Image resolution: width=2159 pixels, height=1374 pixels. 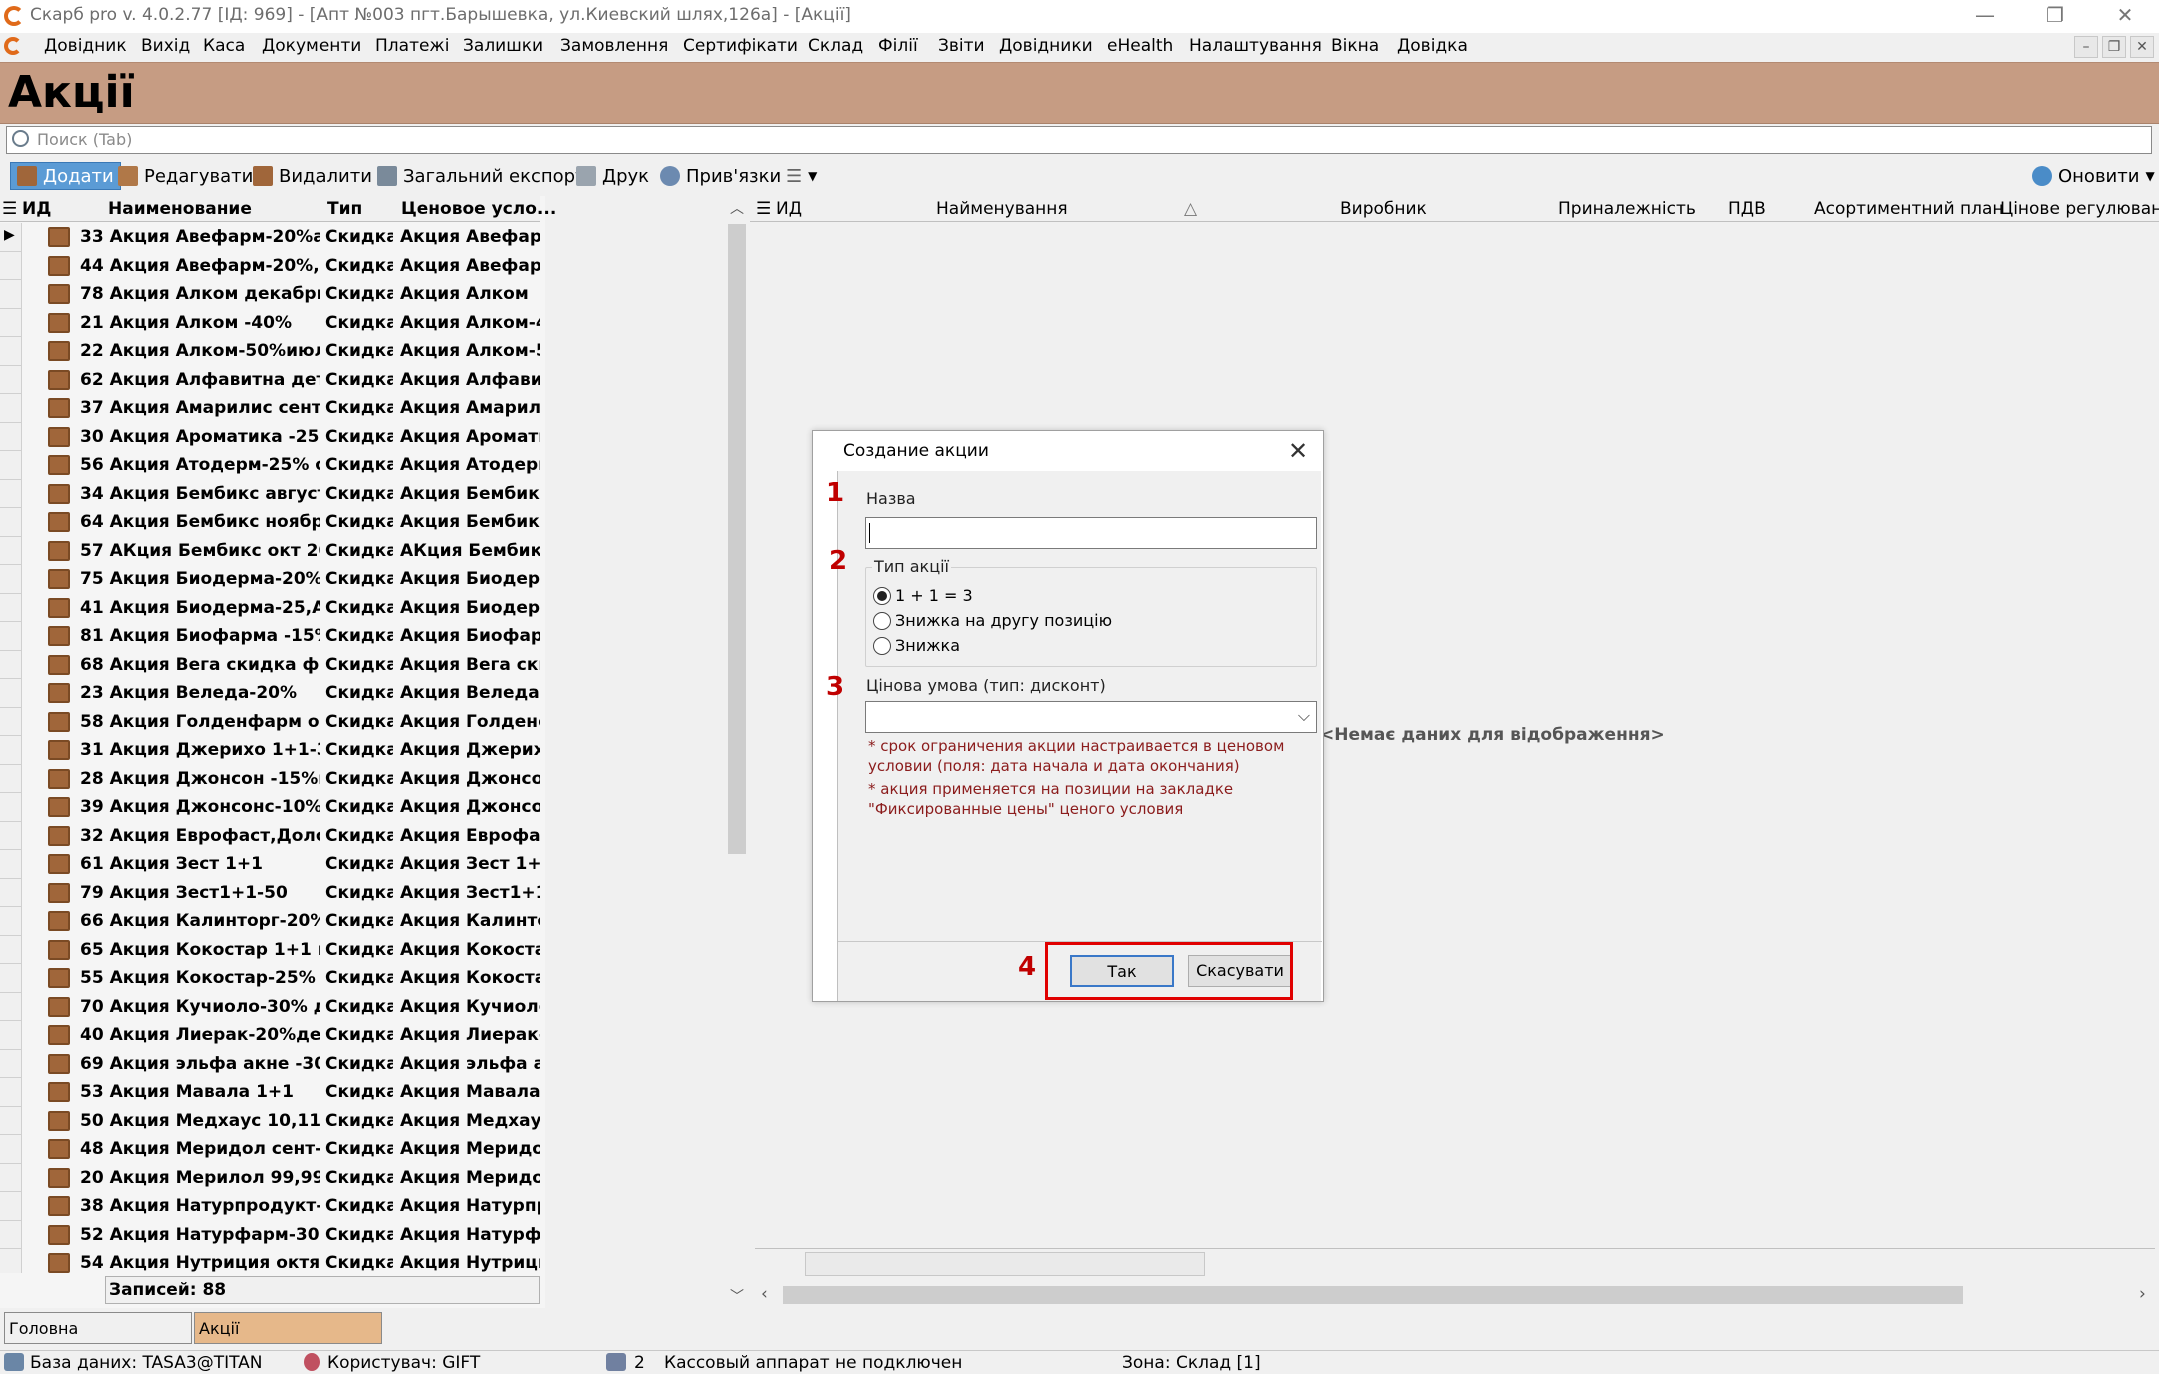 What do you see at coordinates (737, 1296) in the screenshot?
I see `scroll-down-icon: ﹀` at bounding box center [737, 1296].